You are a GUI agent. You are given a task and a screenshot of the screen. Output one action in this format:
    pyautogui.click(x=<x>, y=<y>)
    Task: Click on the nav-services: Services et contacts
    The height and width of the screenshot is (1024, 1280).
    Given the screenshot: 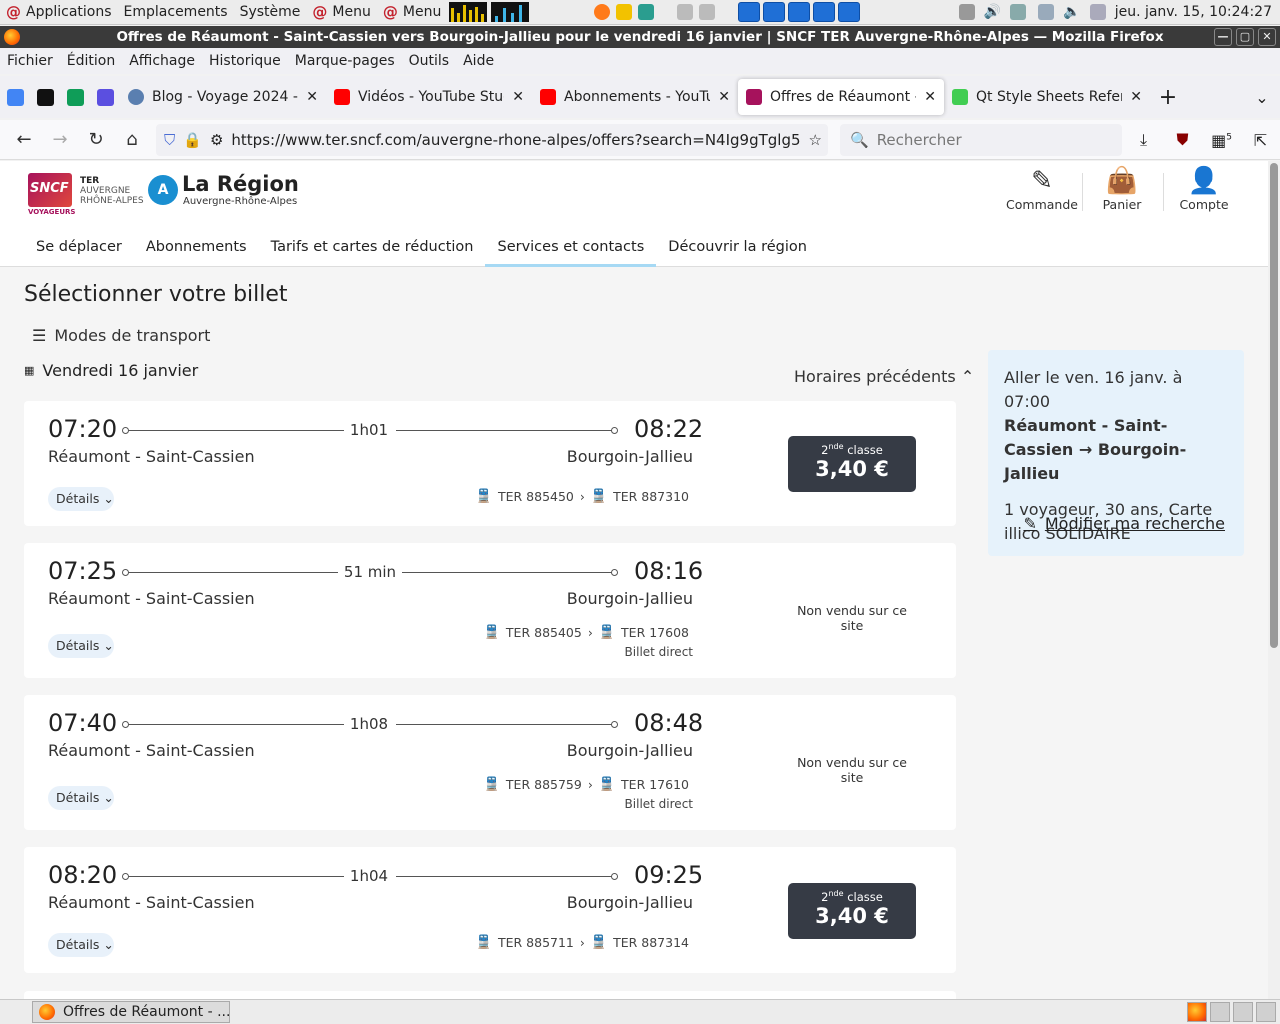 What is the action you would take?
    pyautogui.click(x=571, y=247)
    